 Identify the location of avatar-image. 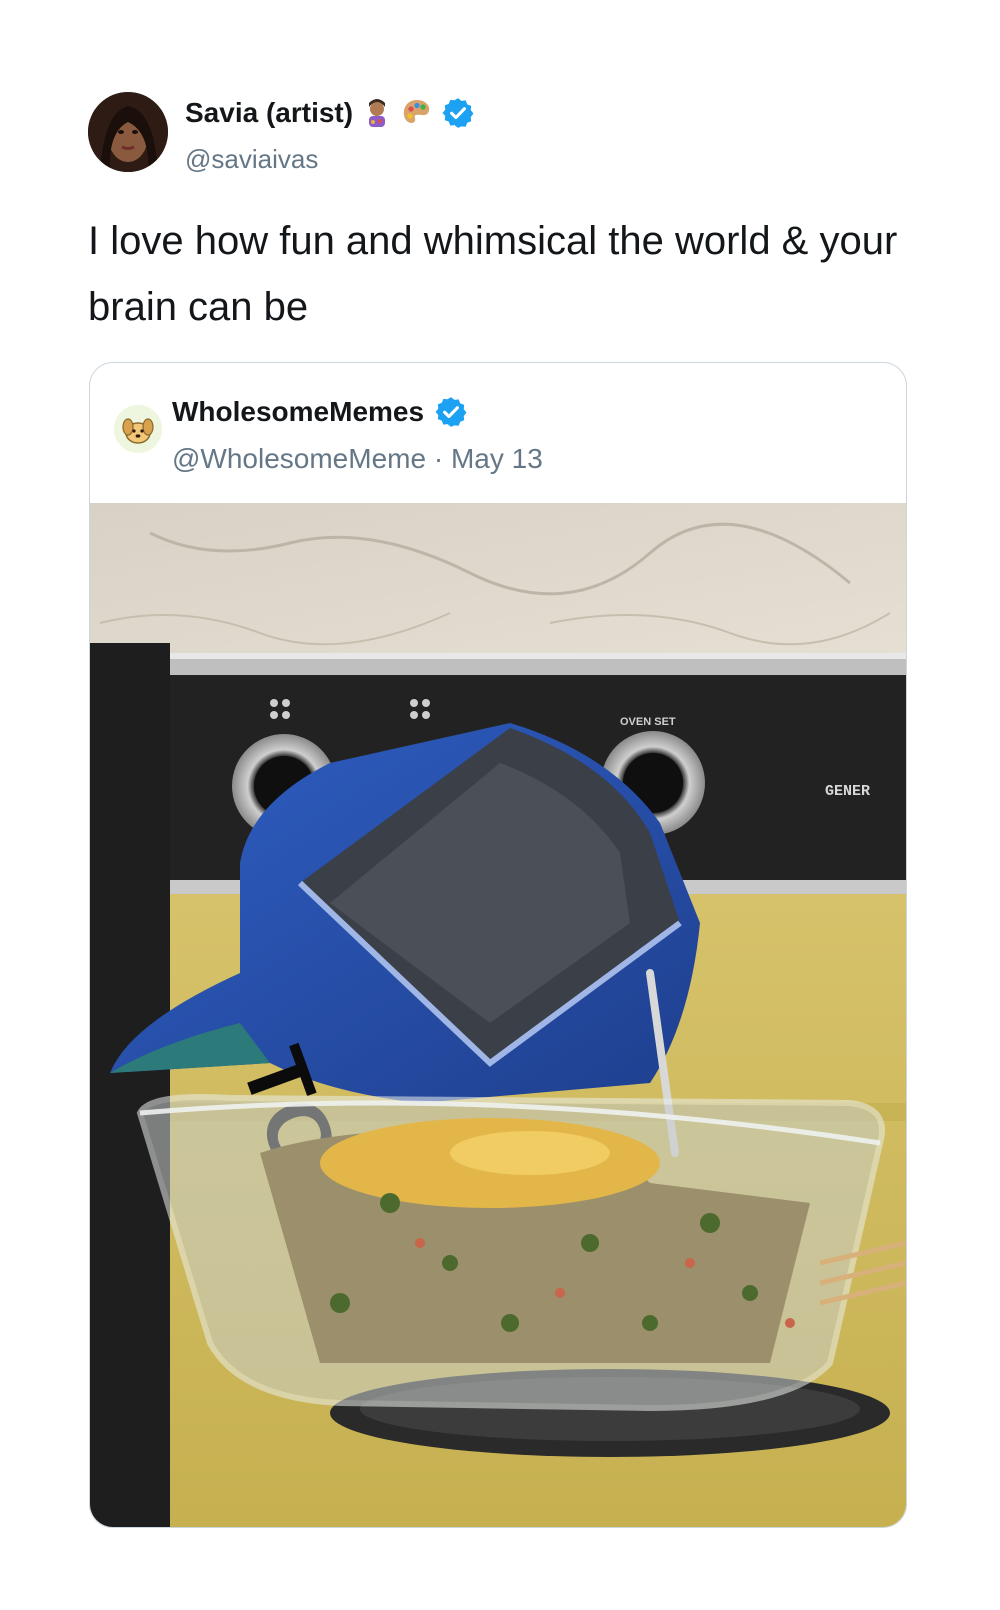
(128, 132).